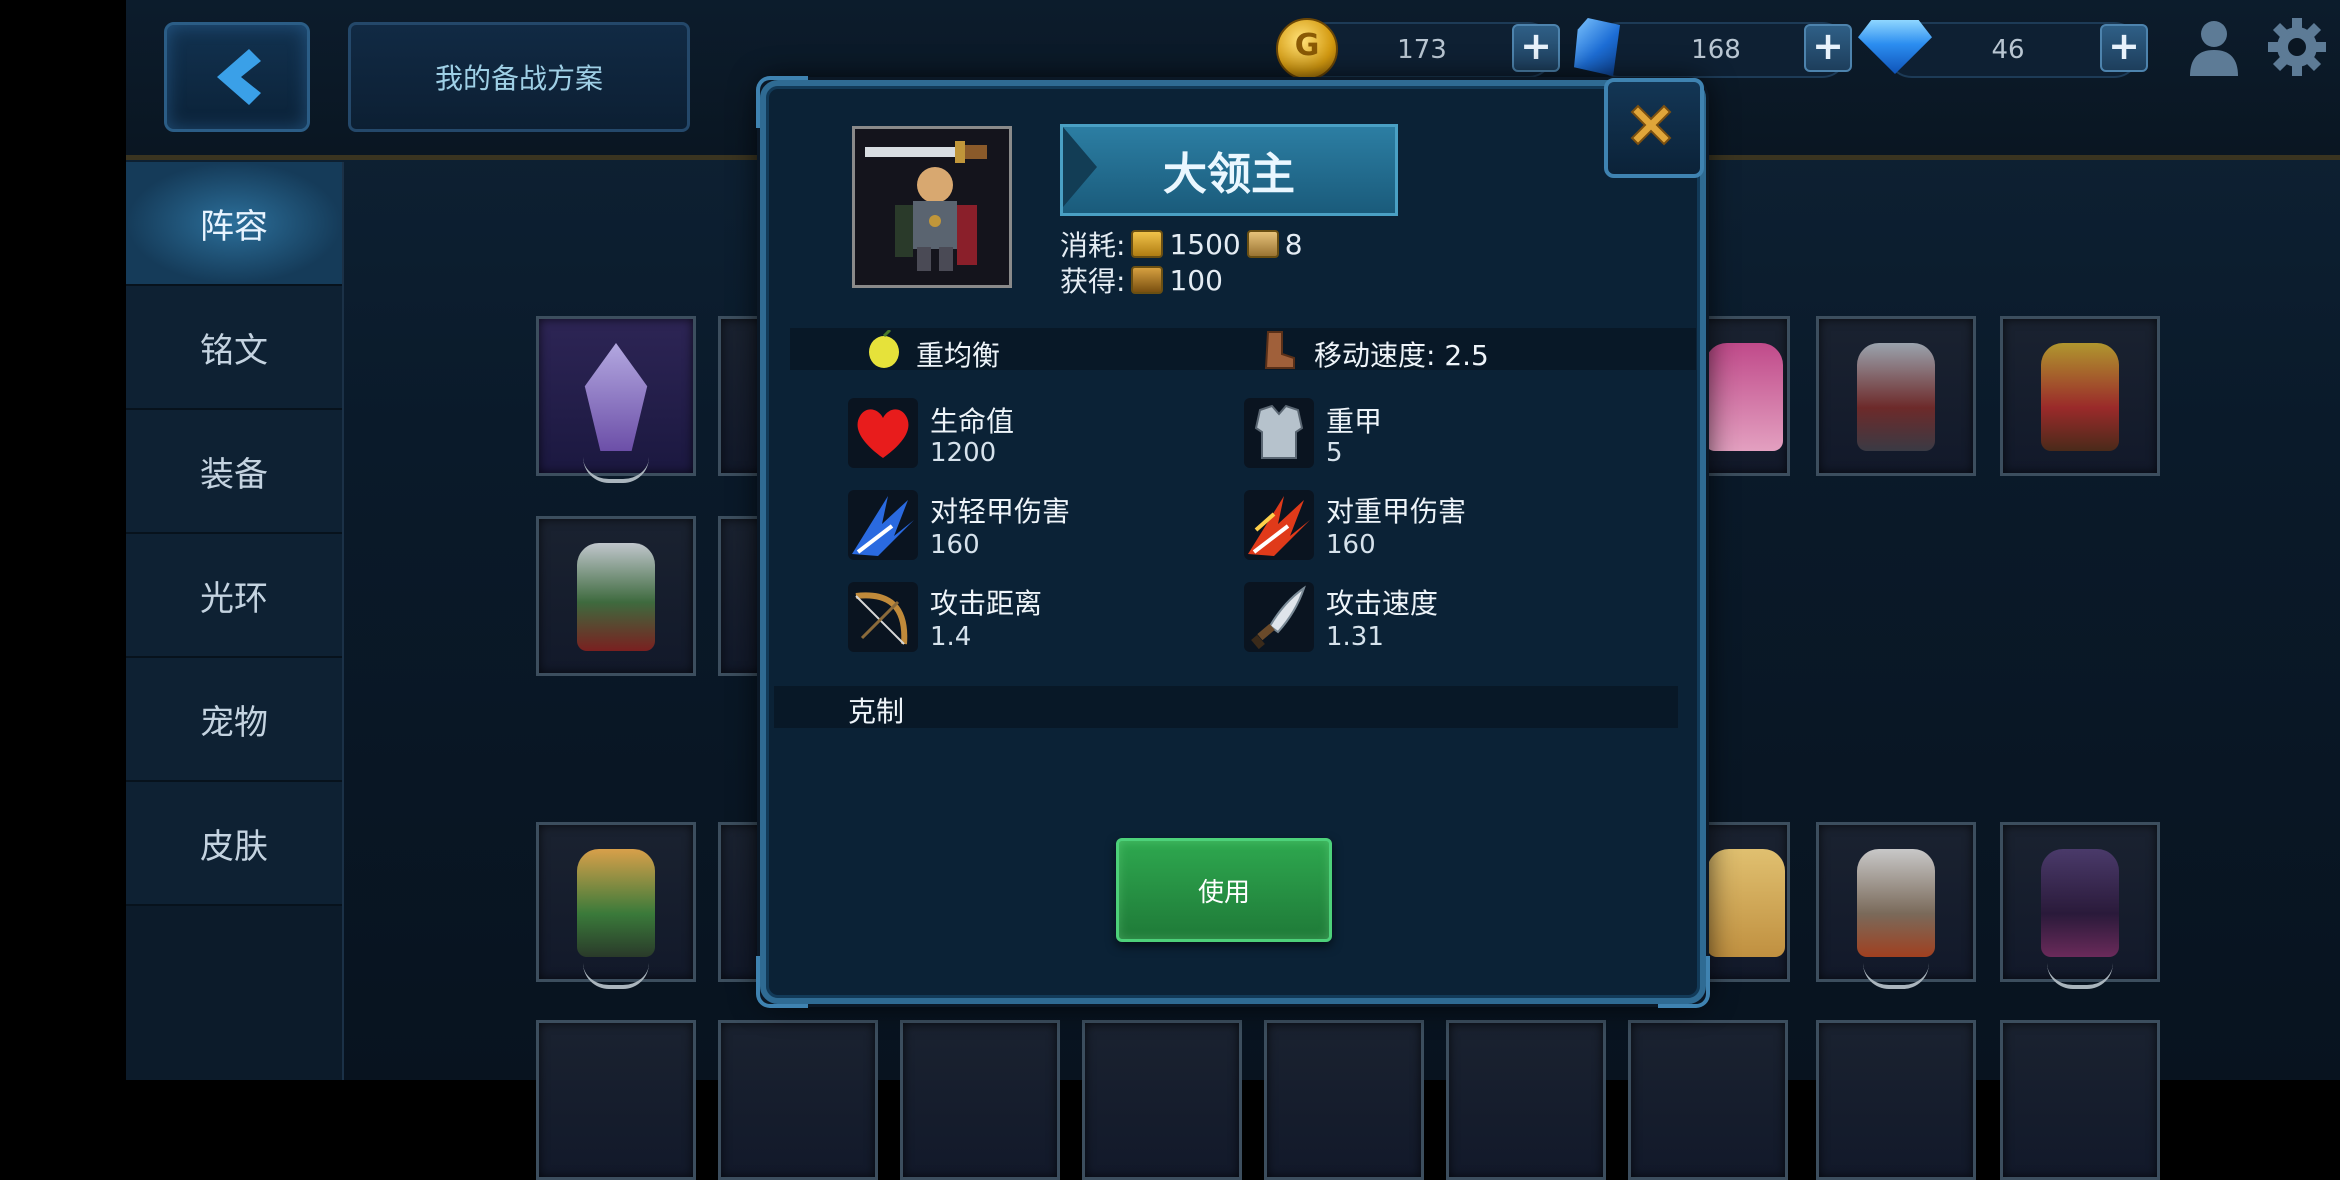 The image size is (2340, 1180). I want to click on sidebar-item-pet: 宠物, so click(234, 720).